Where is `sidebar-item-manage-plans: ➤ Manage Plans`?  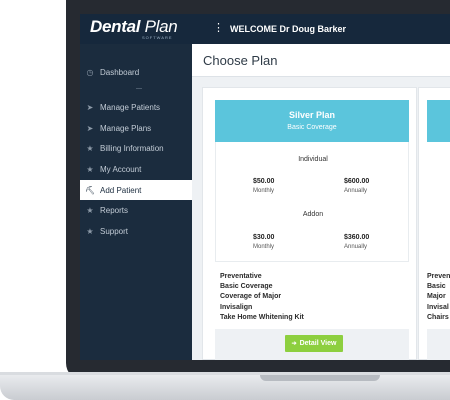
sidebar-item-manage-plans: ➤ Manage Plans is located at coordinates (136, 128).